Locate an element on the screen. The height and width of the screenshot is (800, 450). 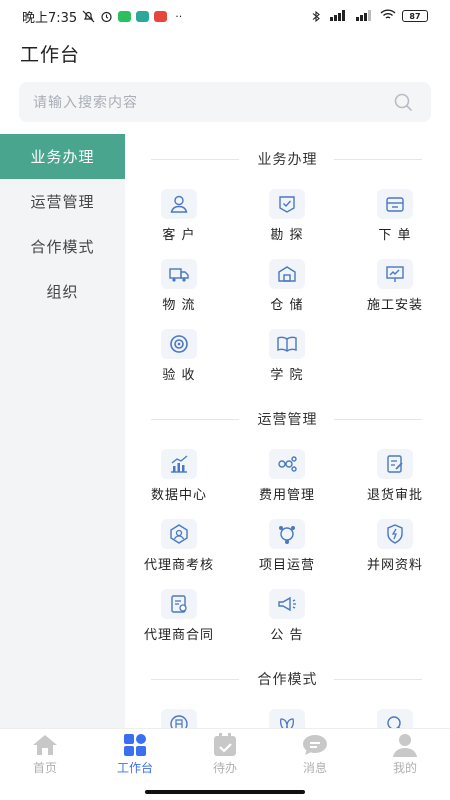
person-search-icon is located at coordinates (394, 722).